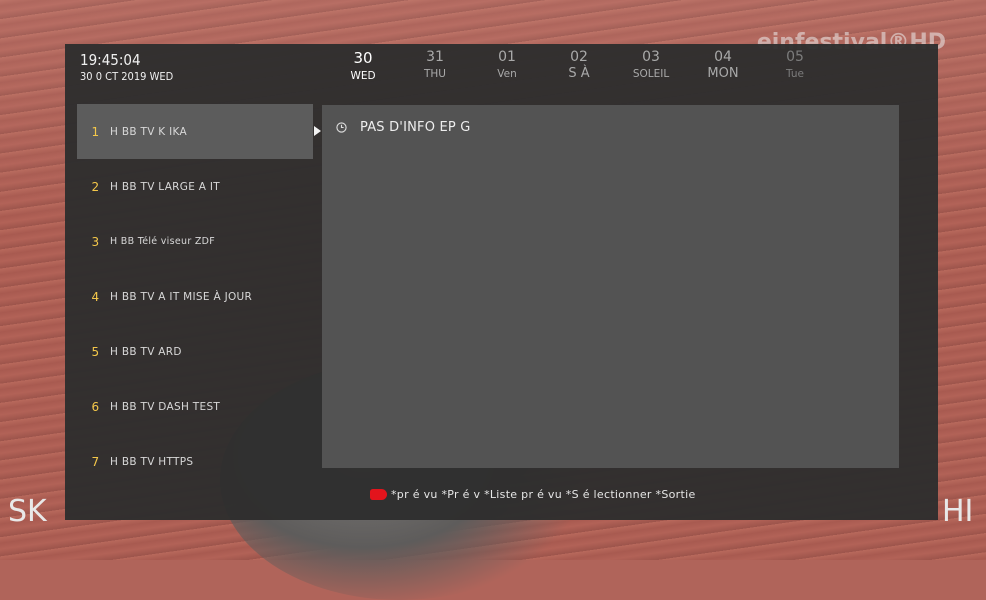  Describe the element at coordinates (95, 461) in the screenshot. I see `channel-number: 7` at that location.